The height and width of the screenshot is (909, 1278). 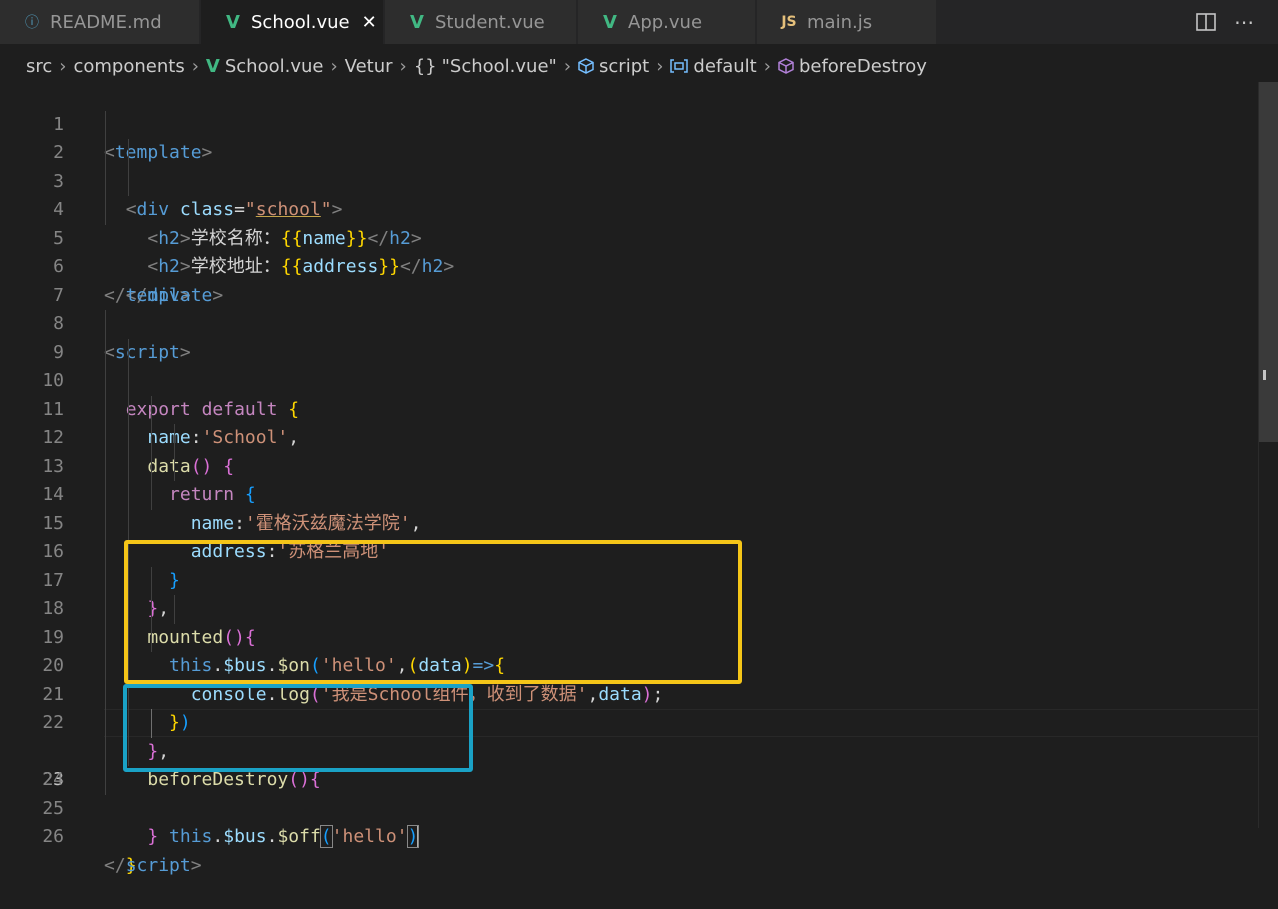 I want to click on tab-student-vue: V Student.vue, so click(x=481, y=22).